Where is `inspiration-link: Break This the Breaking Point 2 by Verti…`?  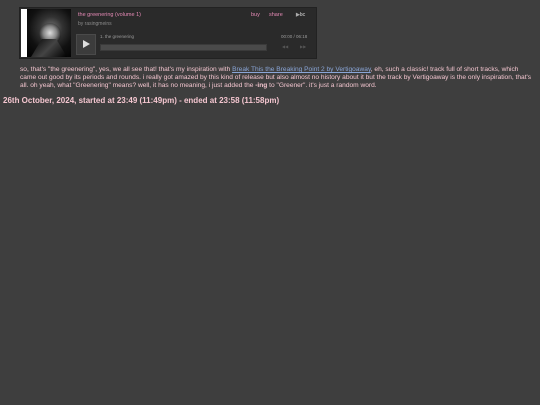
inspiration-link: Break This the Breaking Point 2 by Verti… is located at coordinates (301, 69).